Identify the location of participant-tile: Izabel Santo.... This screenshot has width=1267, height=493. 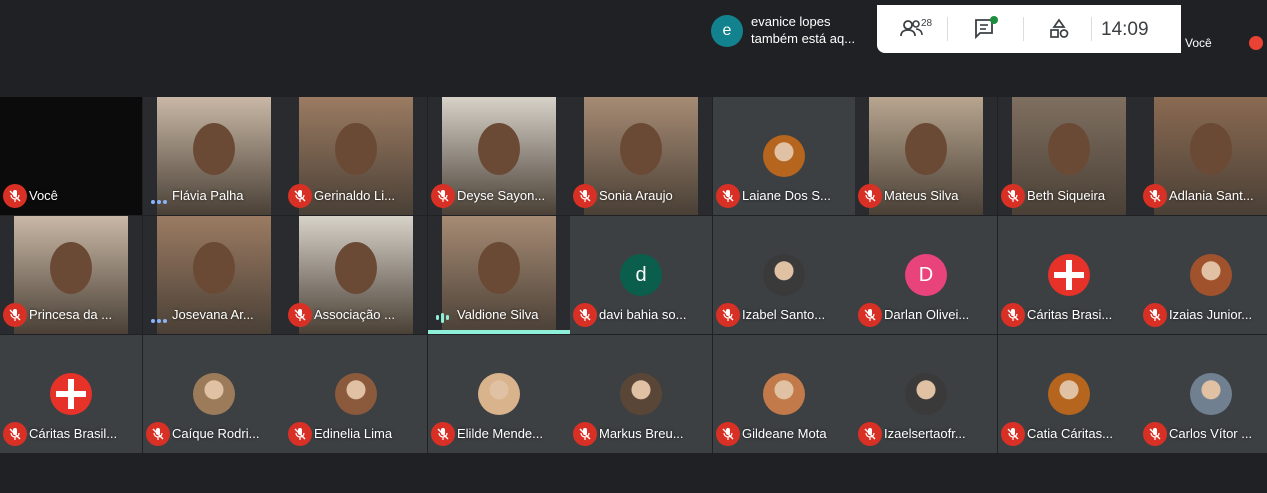
(784, 275).